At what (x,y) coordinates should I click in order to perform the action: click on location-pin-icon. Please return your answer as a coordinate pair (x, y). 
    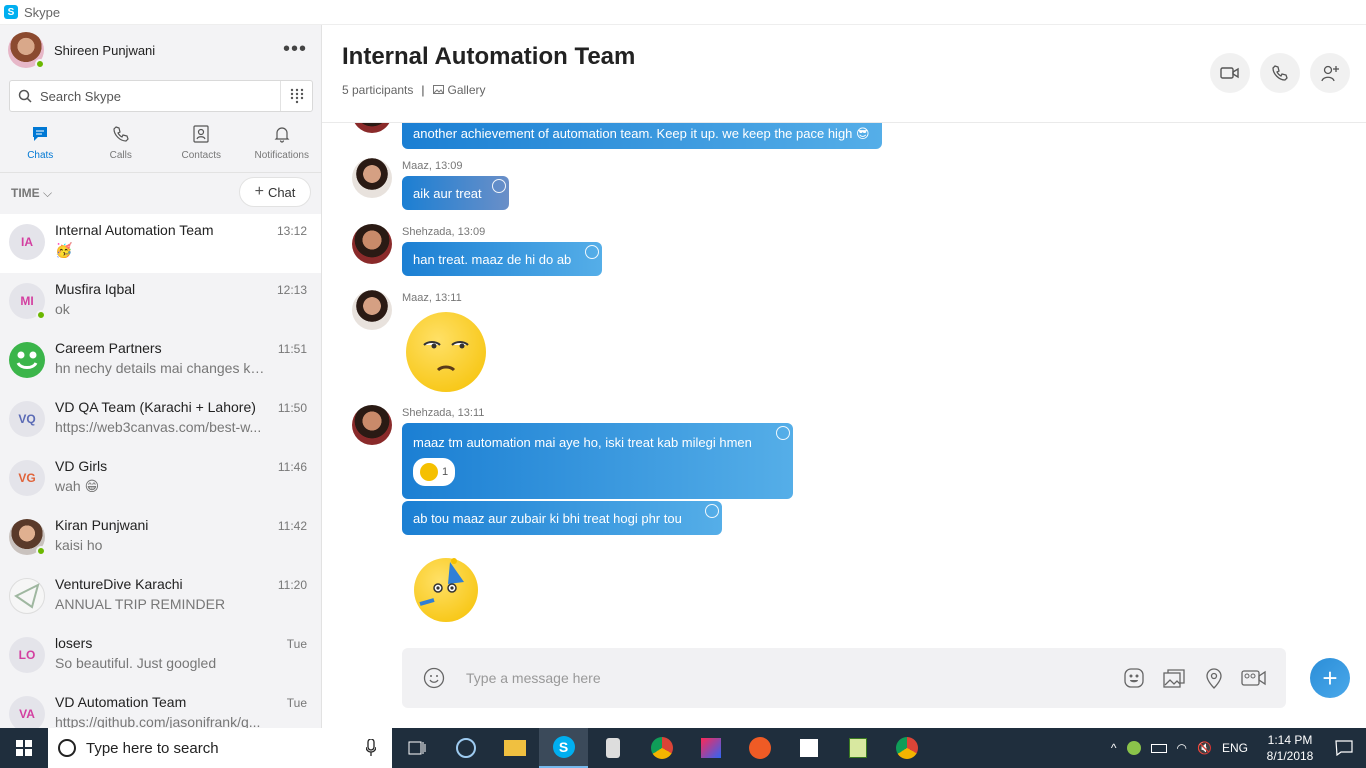
    Looking at the image, I should click on (1214, 678).